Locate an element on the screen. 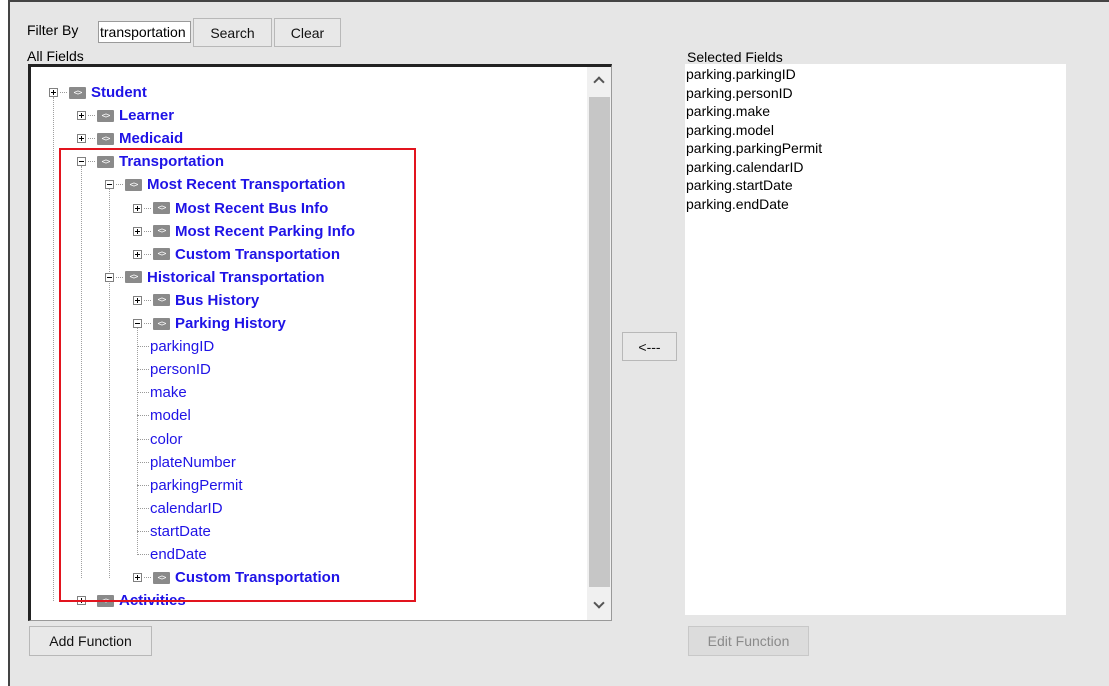 The width and height of the screenshot is (1109, 686). tree-node-parking-history: <> Parking History is located at coordinates (209, 323).